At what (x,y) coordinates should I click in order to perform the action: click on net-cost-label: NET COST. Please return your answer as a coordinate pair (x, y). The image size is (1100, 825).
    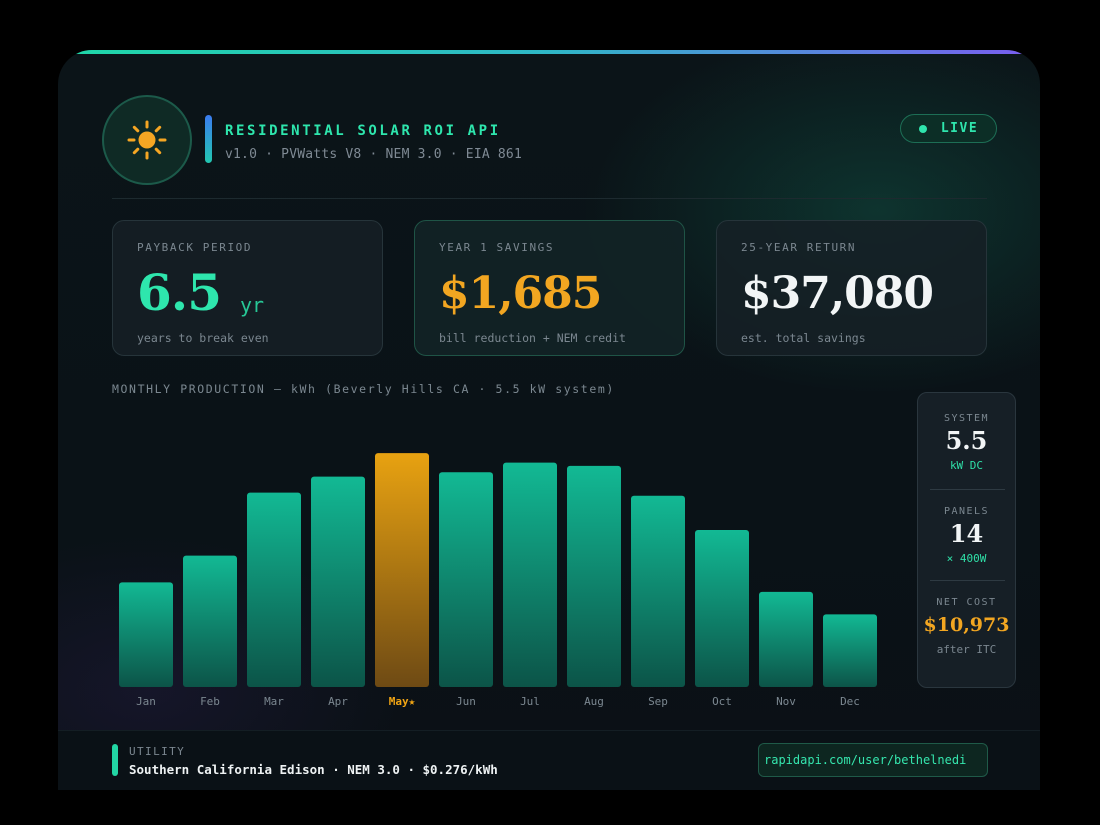
    Looking at the image, I should click on (966, 602).